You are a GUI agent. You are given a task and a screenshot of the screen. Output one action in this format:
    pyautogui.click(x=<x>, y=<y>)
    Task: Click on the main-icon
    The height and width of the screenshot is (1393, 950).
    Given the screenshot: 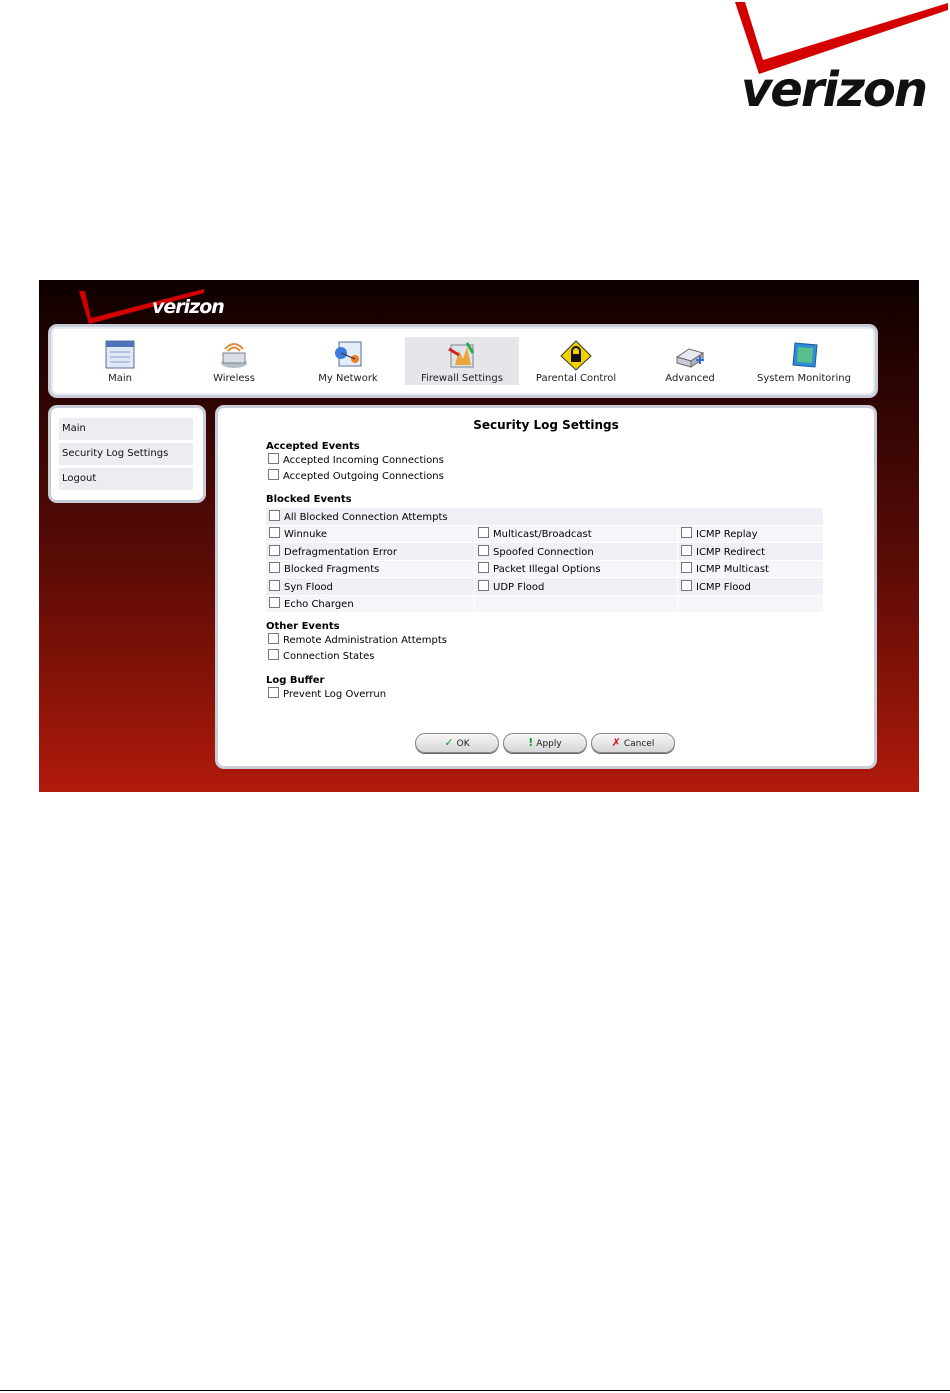 What is the action you would take?
    pyautogui.click(x=120, y=354)
    